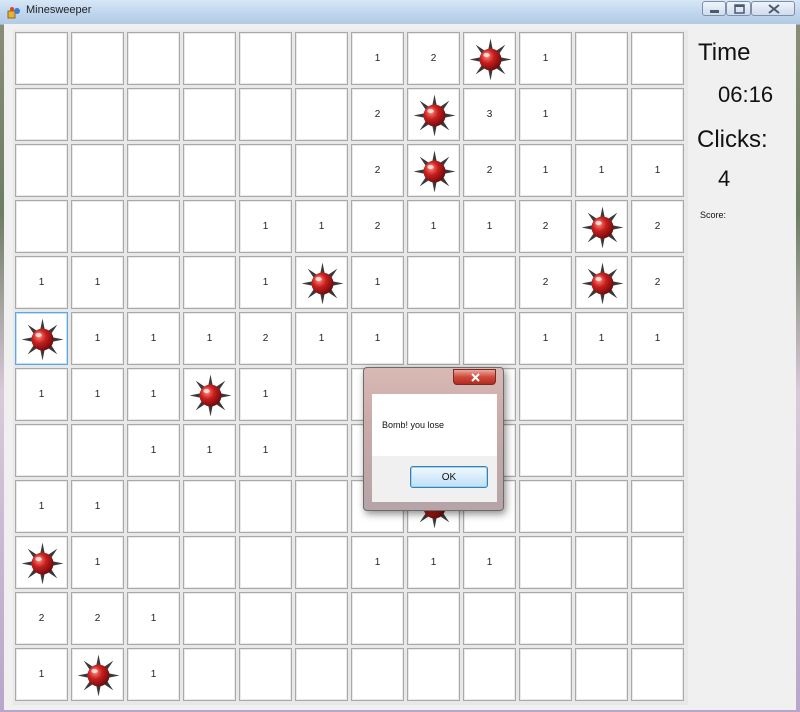 This screenshot has height=712, width=800. What do you see at coordinates (153, 58) in the screenshot?
I see `cell-r0-c2` at bounding box center [153, 58].